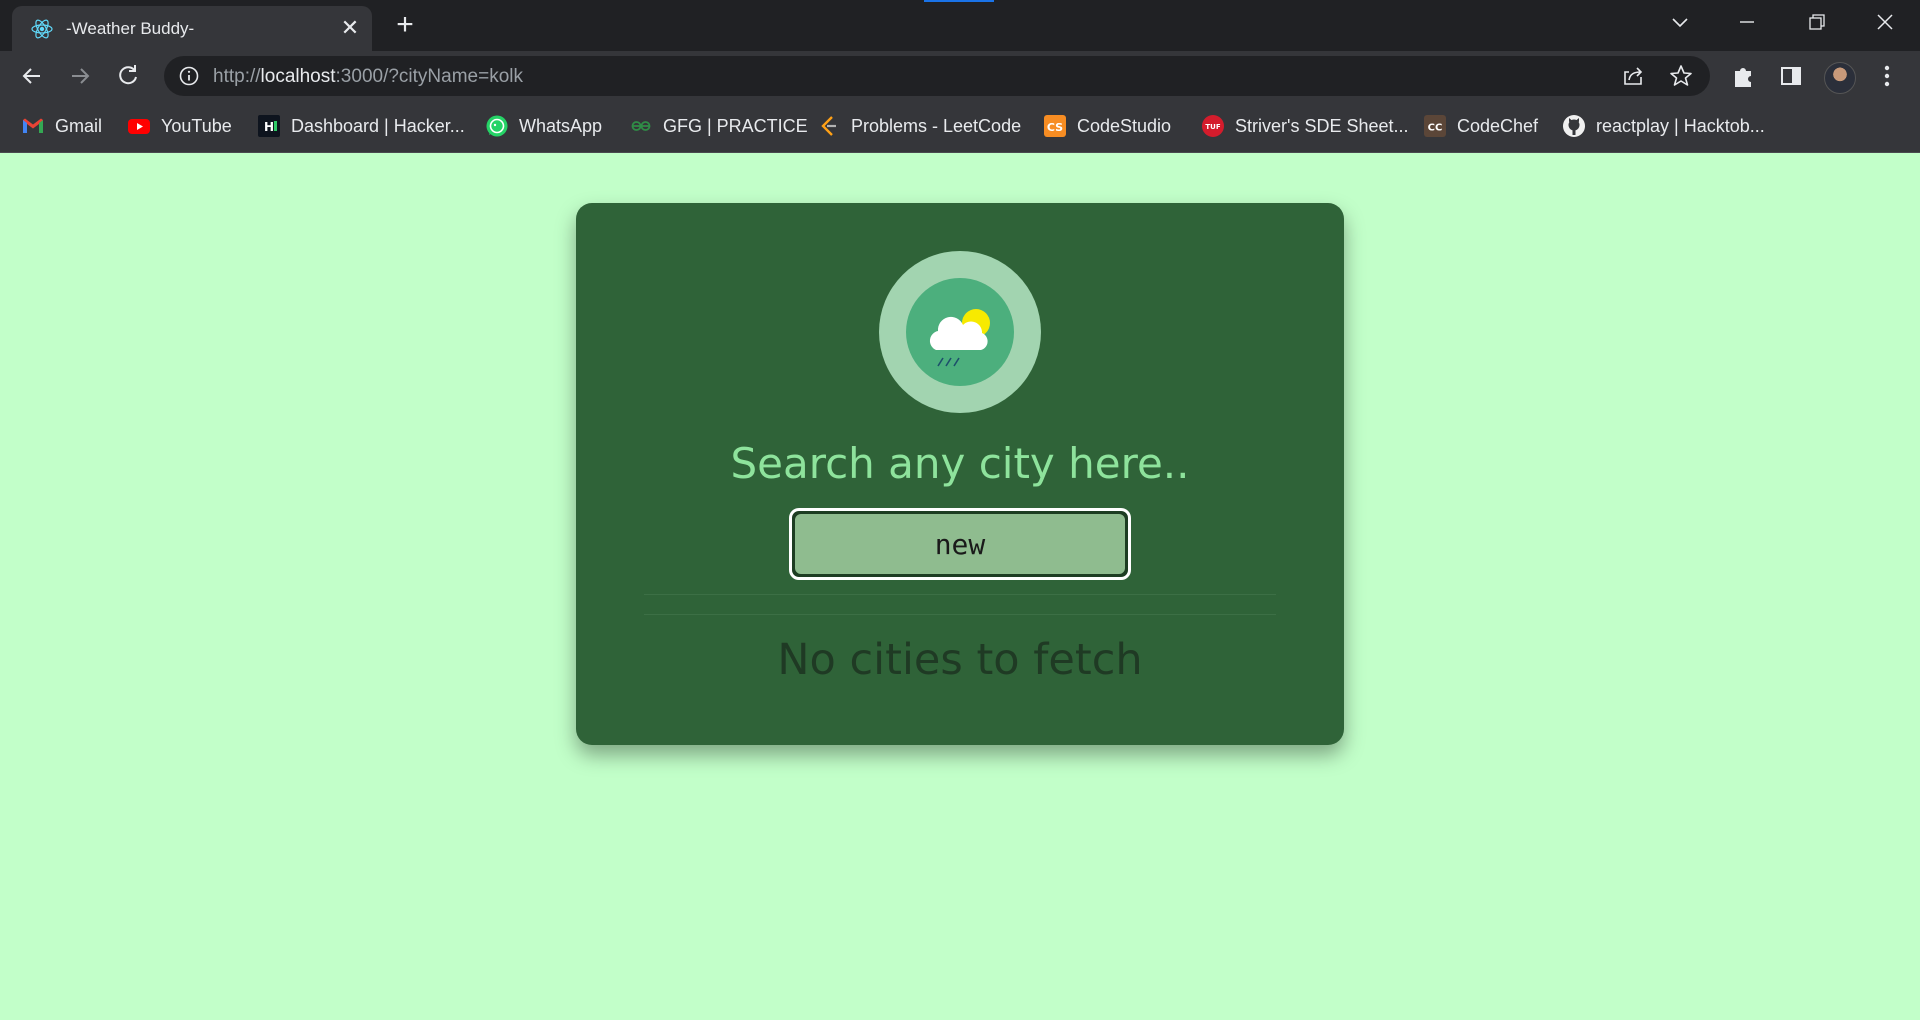  What do you see at coordinates (1124, 125) in the screenshot?
I see `bookmark-label: CodeStudio` at bounding box center [1124, 125].